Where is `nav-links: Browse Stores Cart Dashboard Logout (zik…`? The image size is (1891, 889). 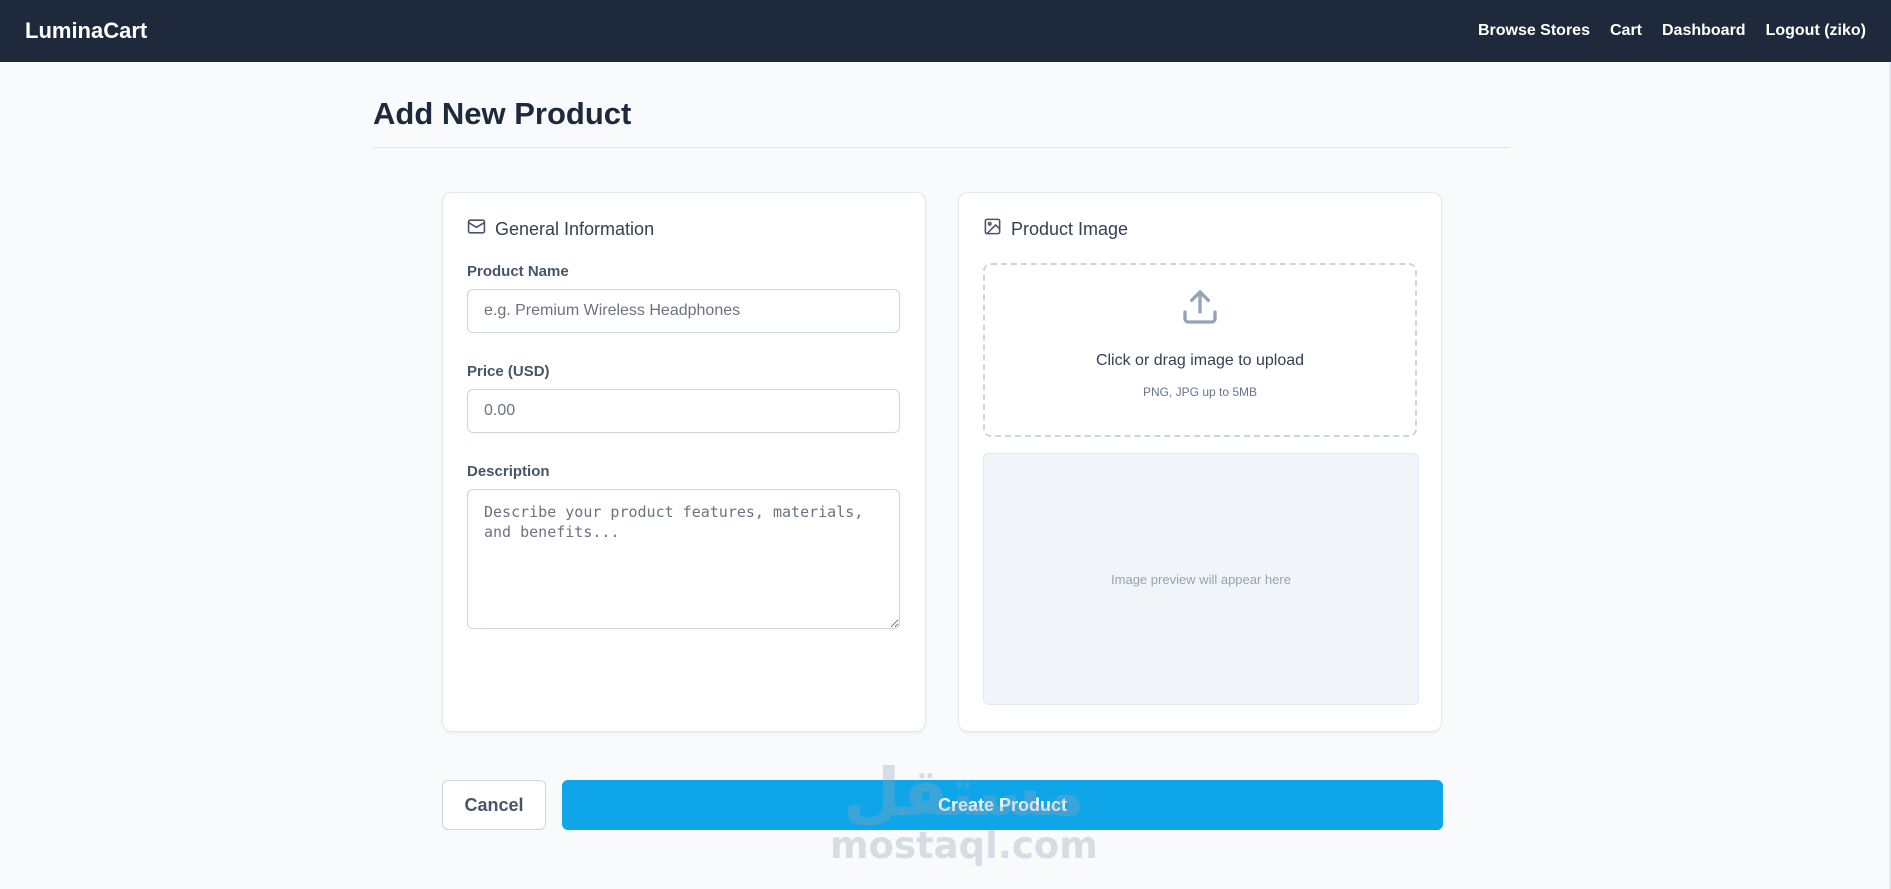
nav-links: Browse Stores Cart Dashboard Logout (zik… is located at coordinates (1672, 31).